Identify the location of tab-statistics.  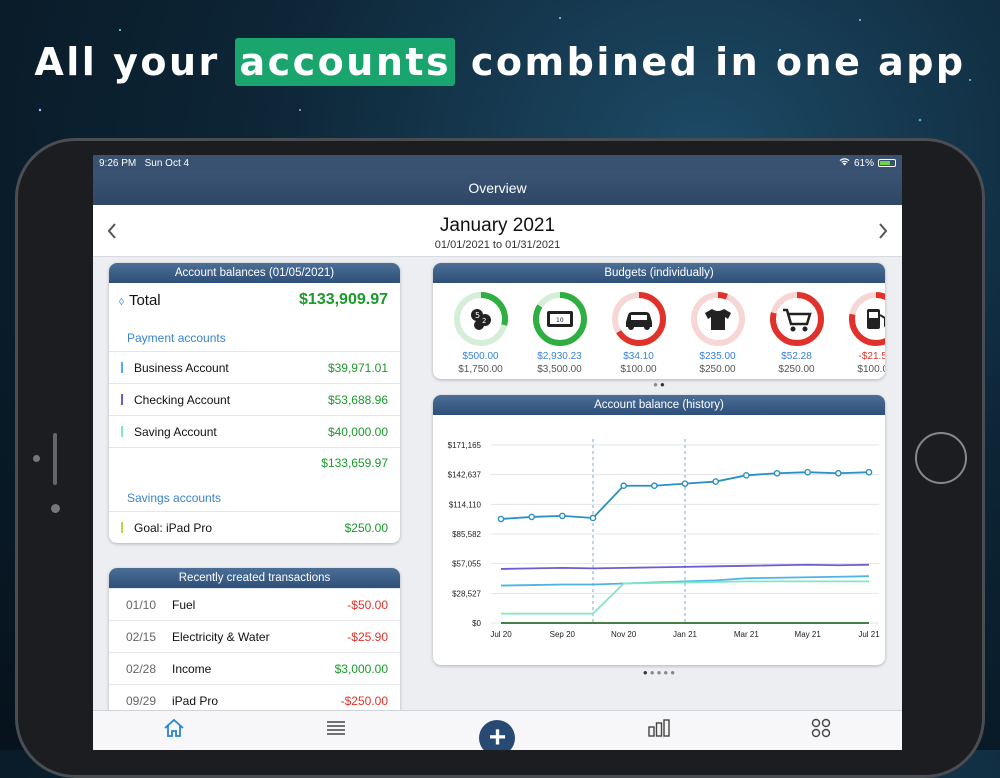
(659, 731).